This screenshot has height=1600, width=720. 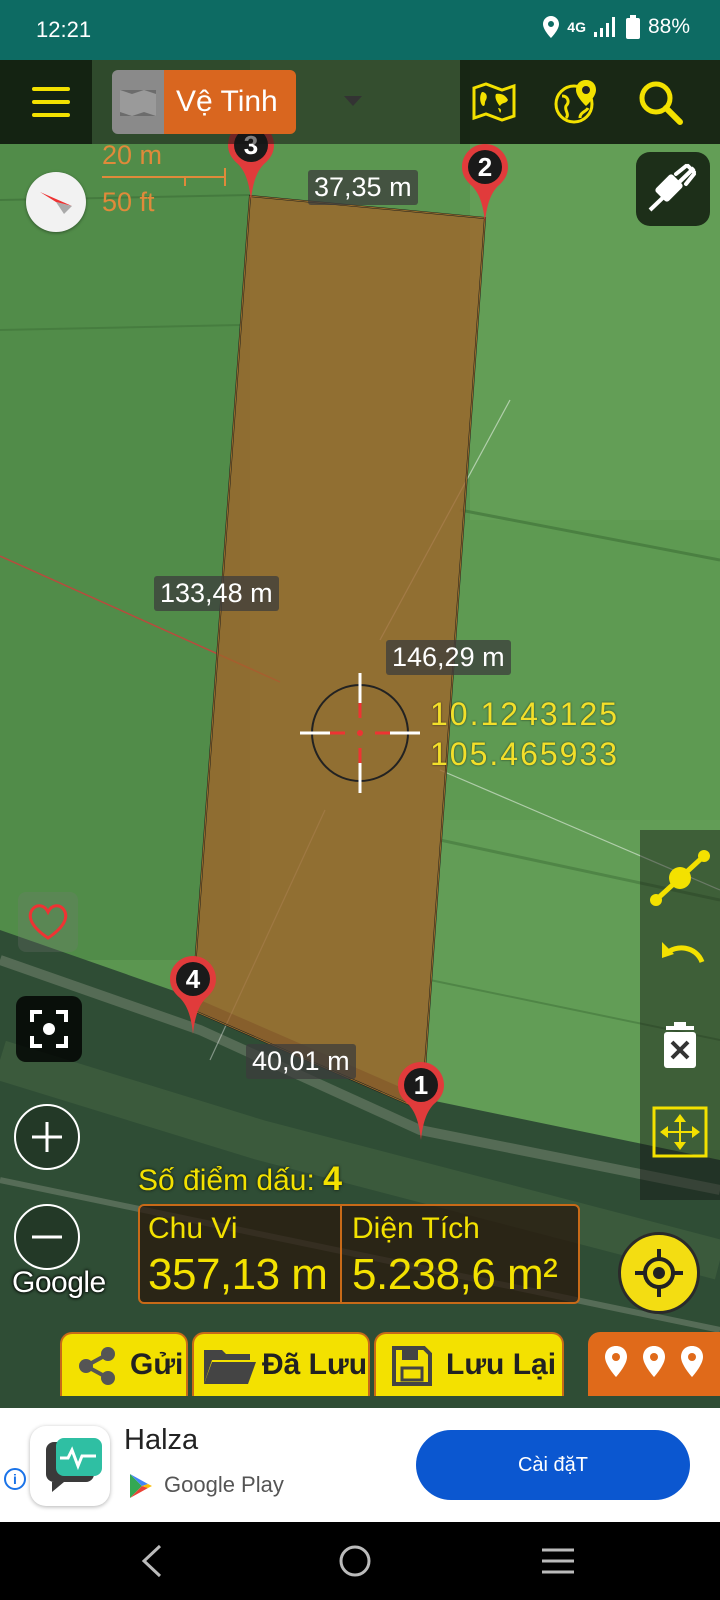 I want to click on hamburger-menu-icon, so click(x=51, y=102).